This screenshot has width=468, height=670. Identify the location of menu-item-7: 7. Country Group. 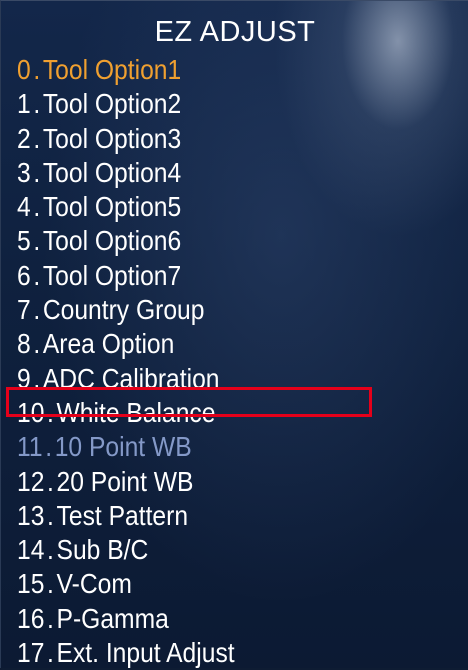
(126, 310).